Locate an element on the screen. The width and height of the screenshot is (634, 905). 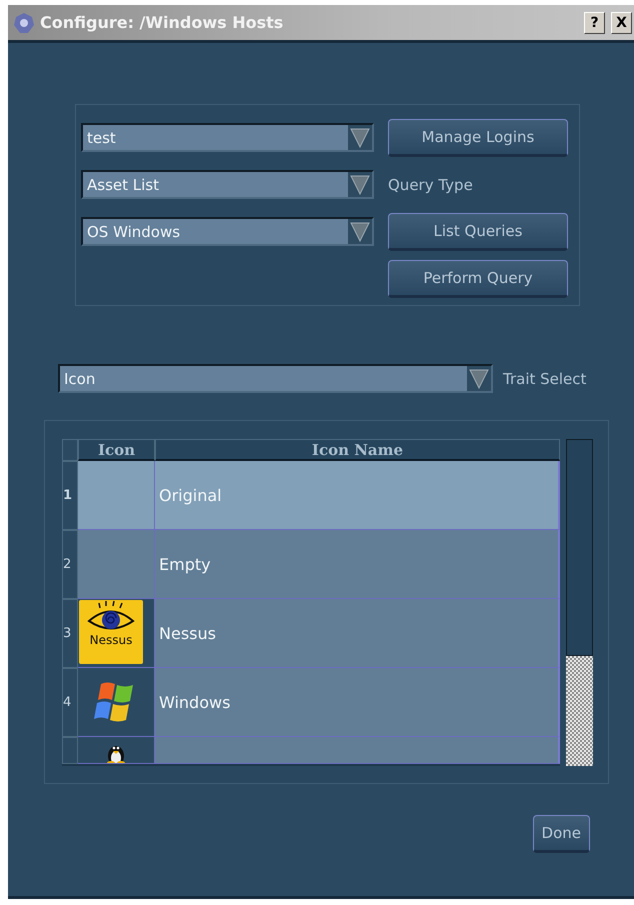
column-header: Icon Name is located at coordinates (357, 450).